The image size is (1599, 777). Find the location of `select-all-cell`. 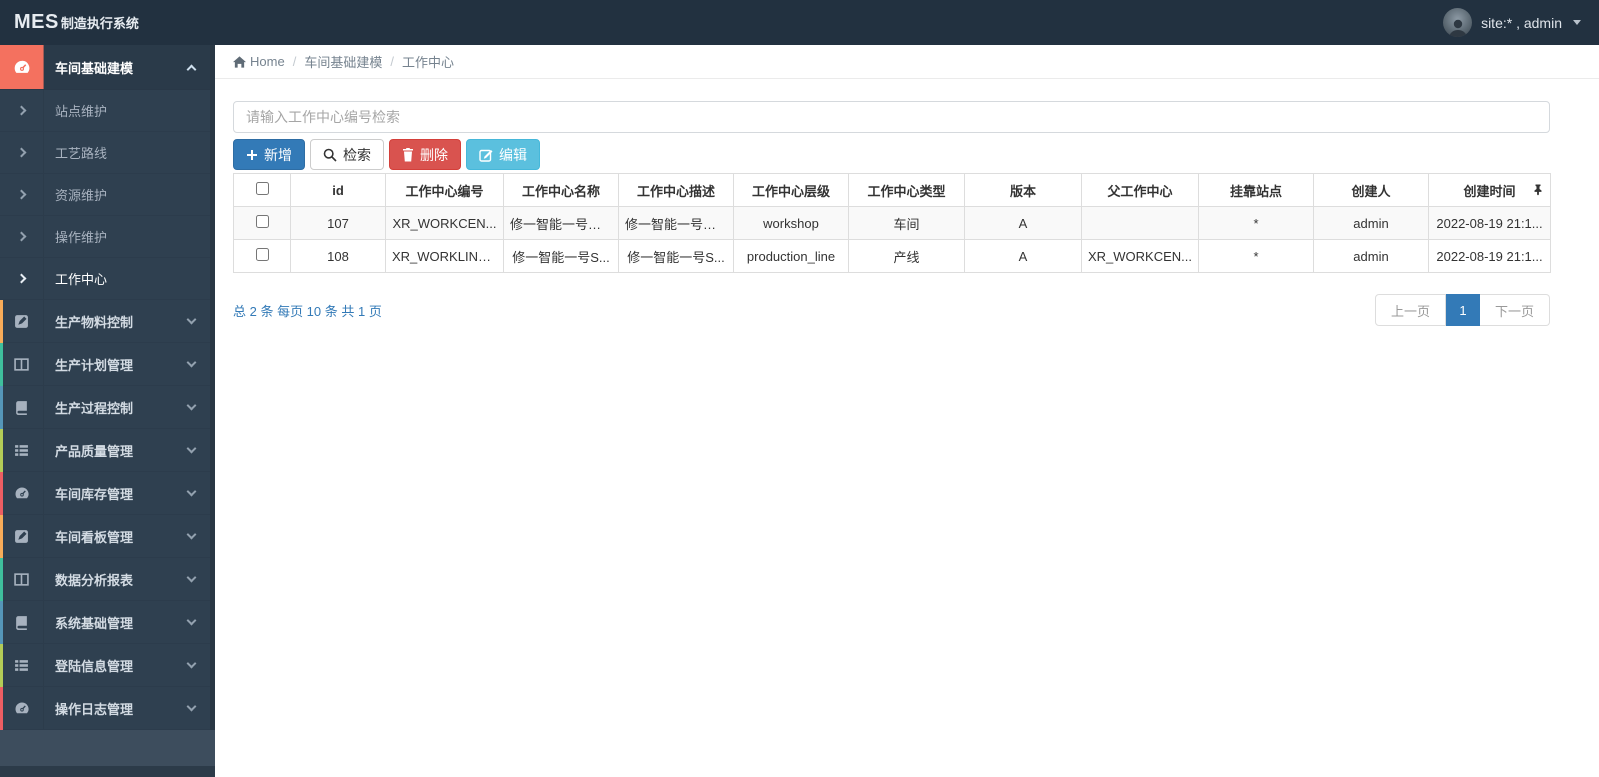

select-all-cell is located at coordinates (262, 190).